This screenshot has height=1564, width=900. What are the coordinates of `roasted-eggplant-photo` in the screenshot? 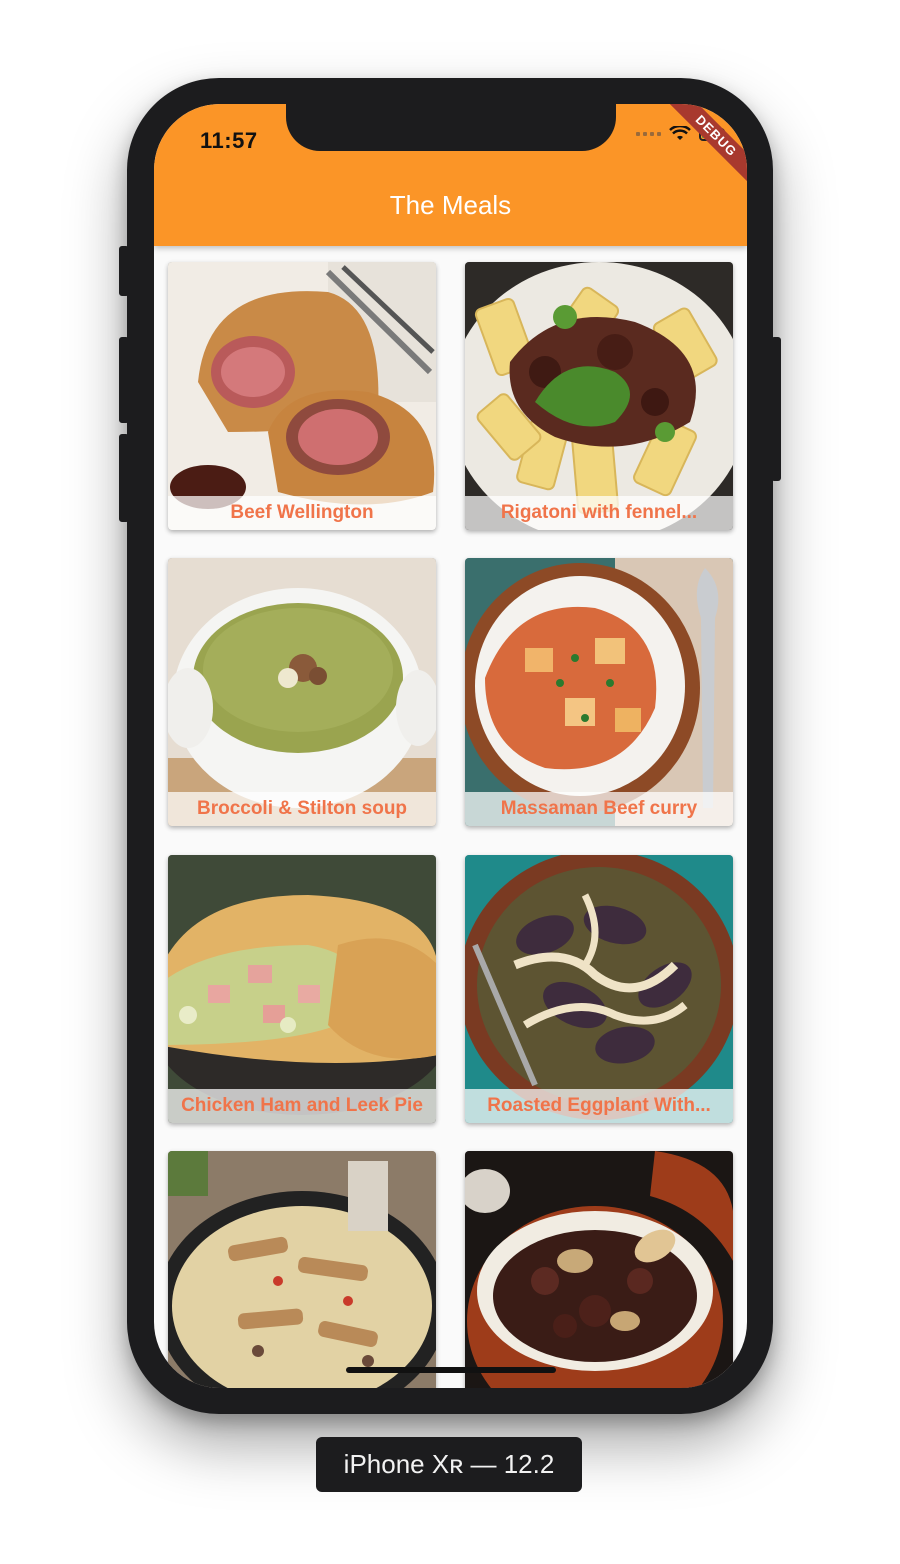 It's located at (599, 989).